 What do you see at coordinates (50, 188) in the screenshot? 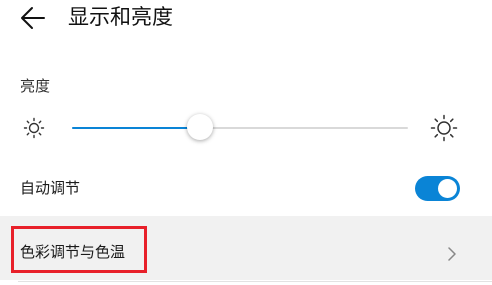
I see `auto-adjust-label: 自动调节` at bounding box center [50, 188].